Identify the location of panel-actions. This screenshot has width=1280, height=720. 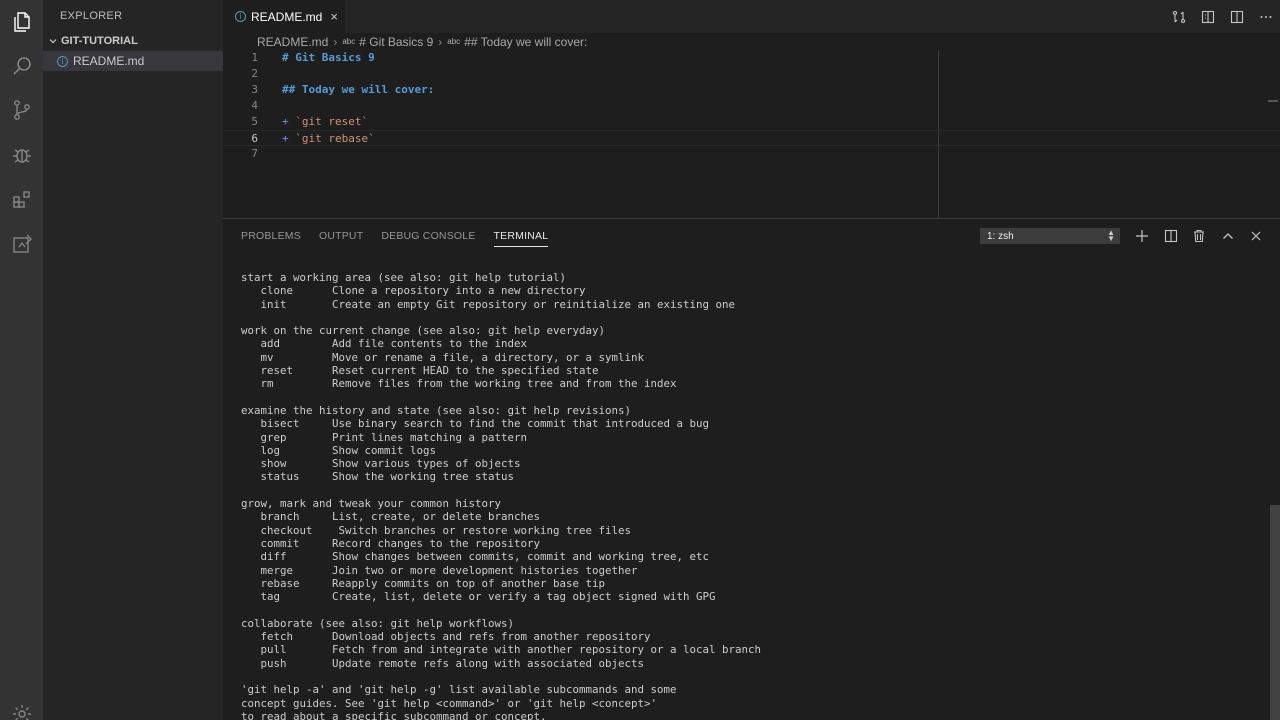
(1199, 236).